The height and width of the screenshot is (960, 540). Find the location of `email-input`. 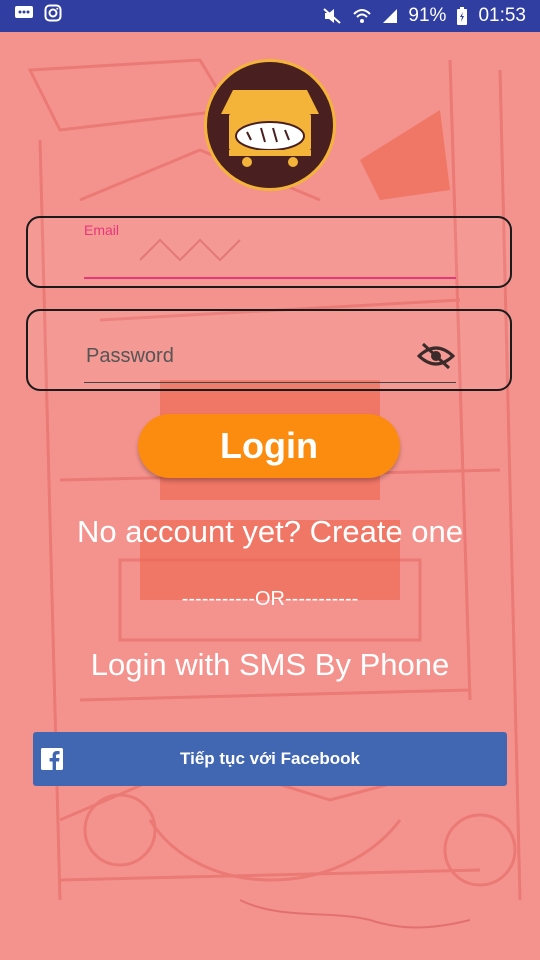

email-input is located at coordinates (272, 259).